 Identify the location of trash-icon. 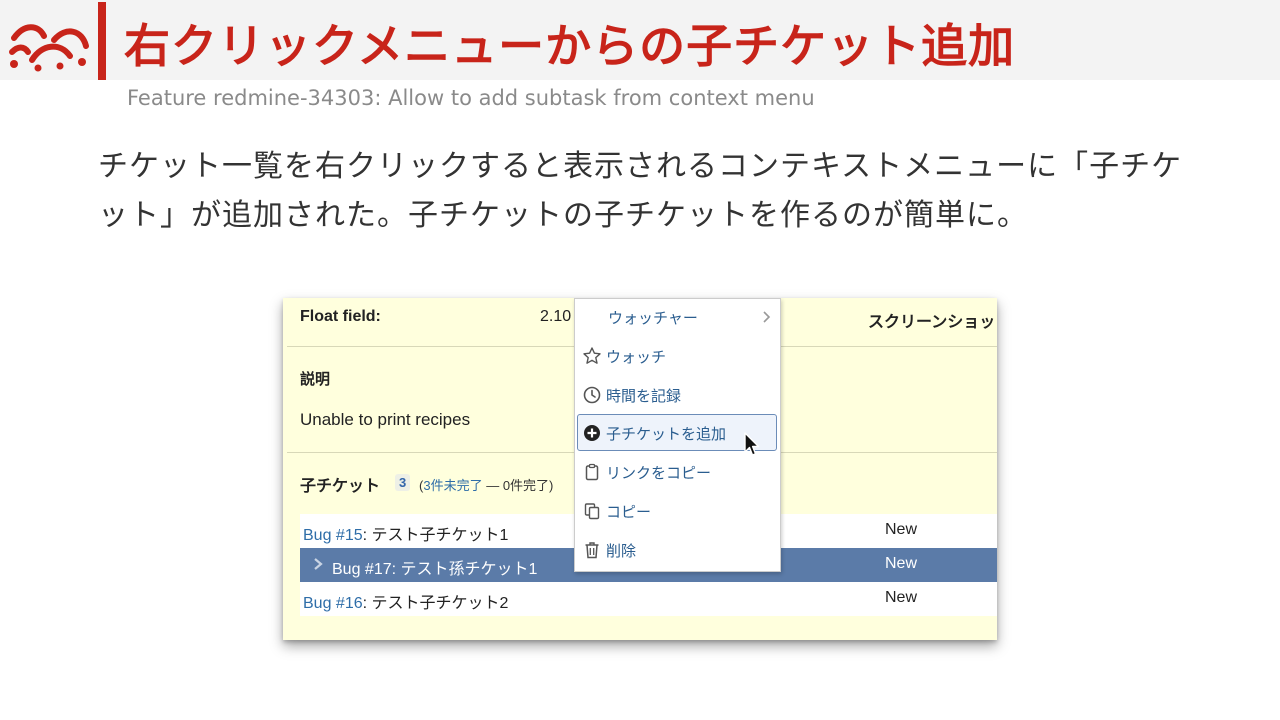
(592, 550).